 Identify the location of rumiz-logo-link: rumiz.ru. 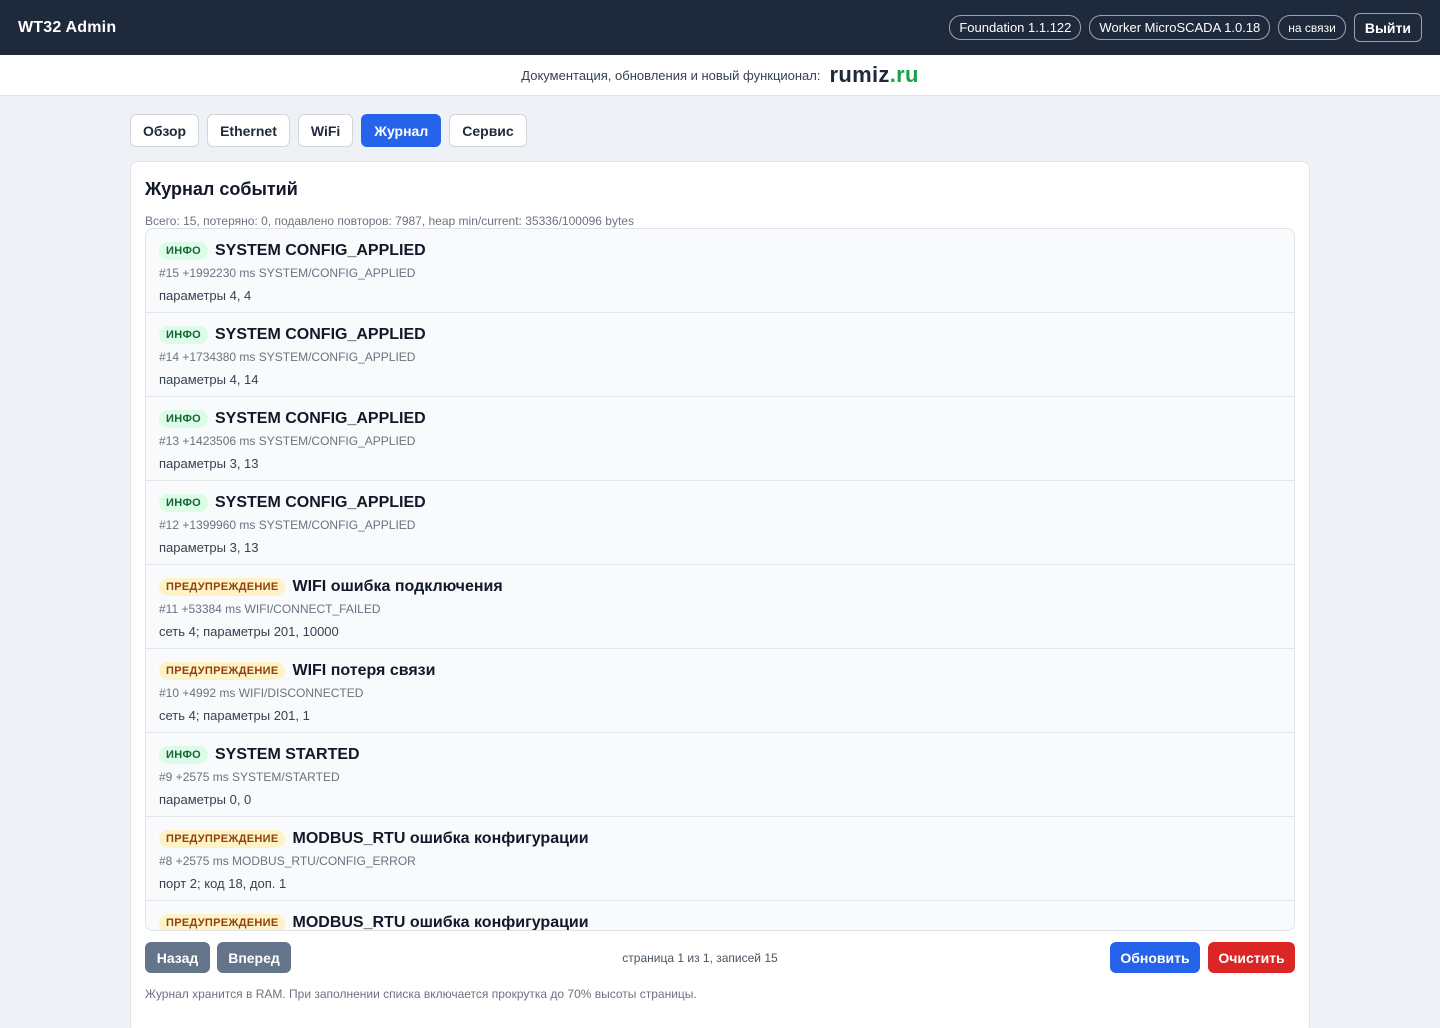
(874, 75).